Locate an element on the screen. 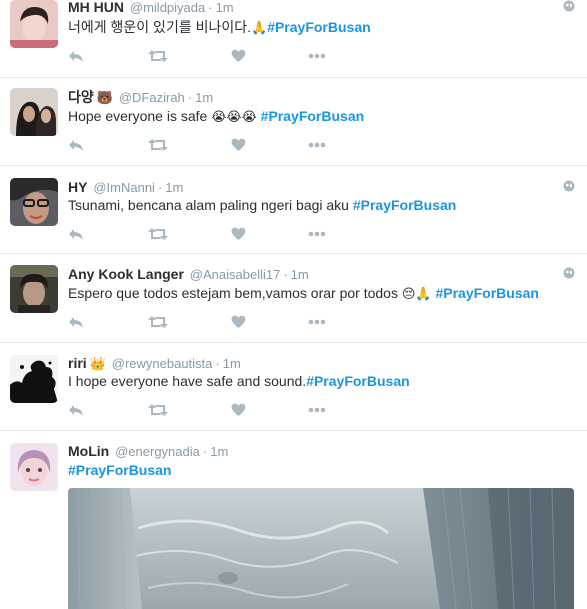  display-name: MH HUN is located at coordinates (96, 7).